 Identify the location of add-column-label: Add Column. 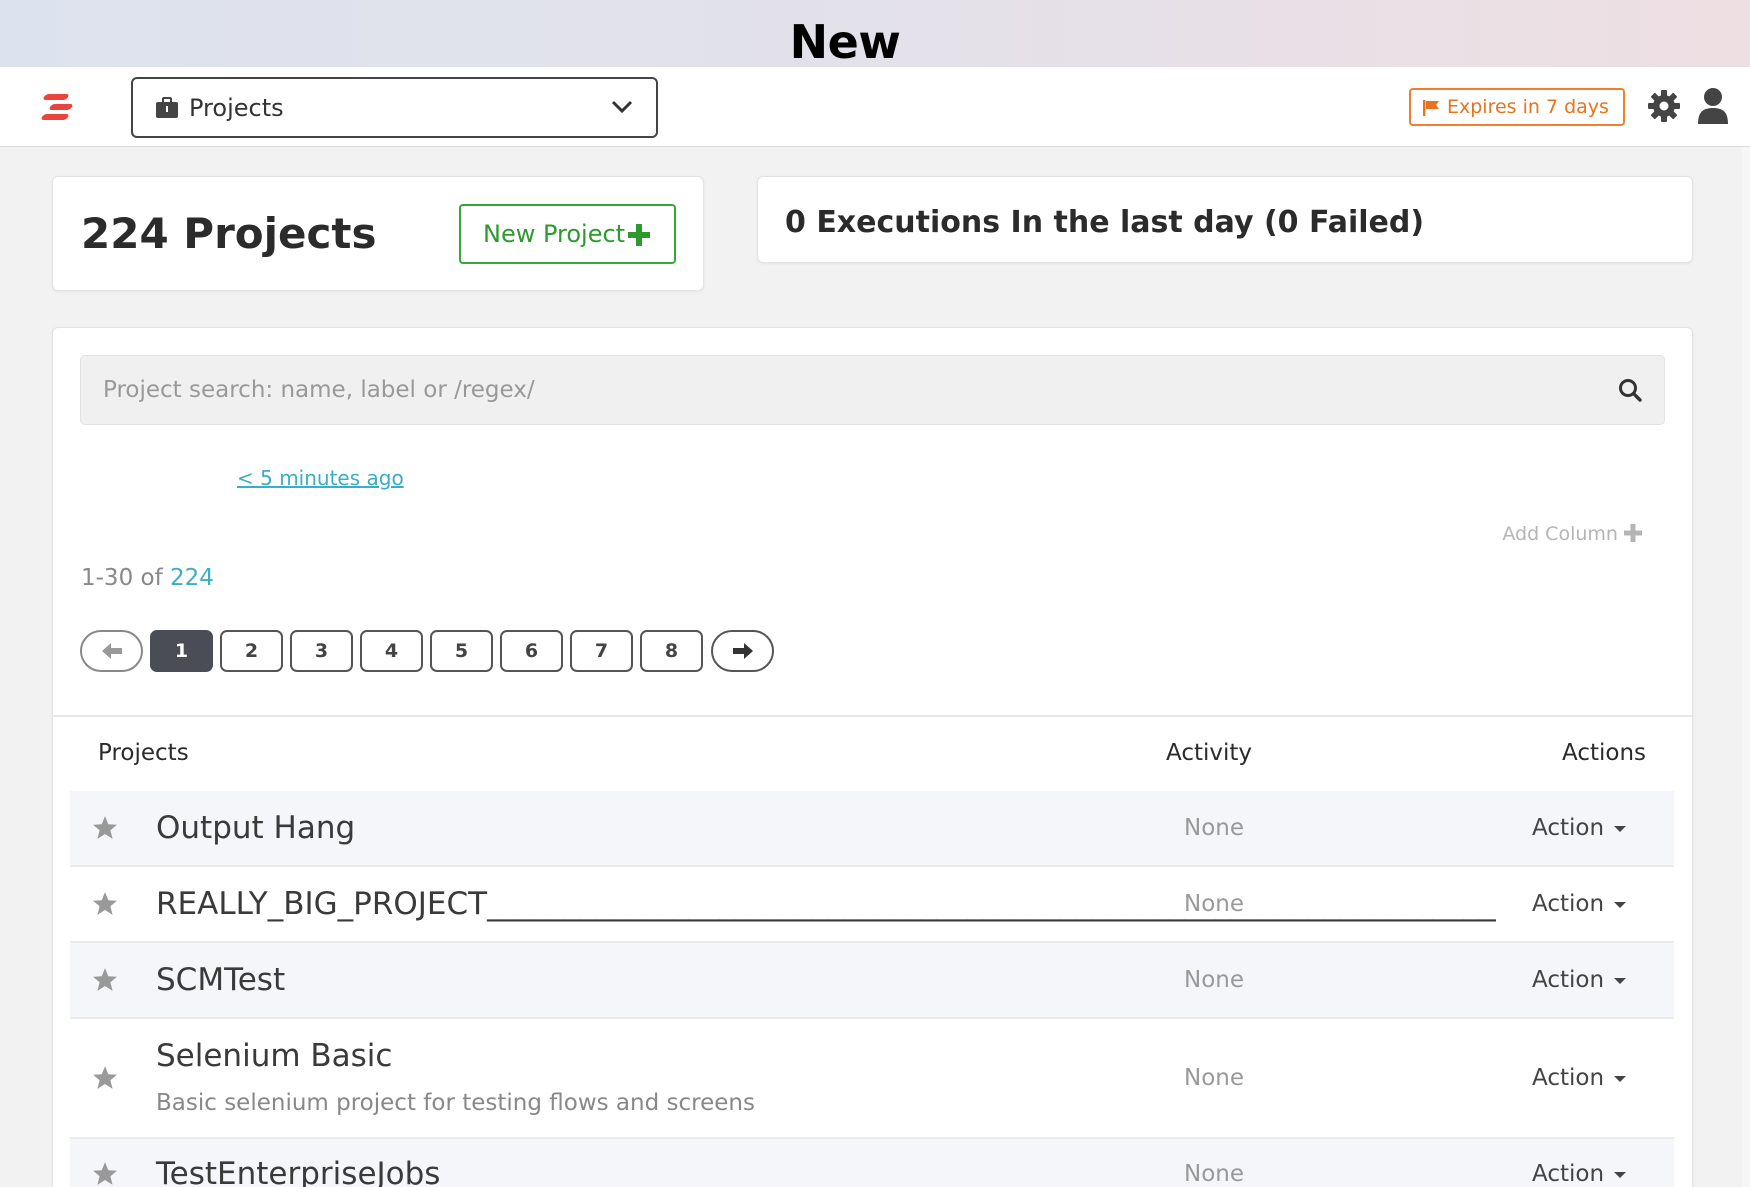
(1560, 534).